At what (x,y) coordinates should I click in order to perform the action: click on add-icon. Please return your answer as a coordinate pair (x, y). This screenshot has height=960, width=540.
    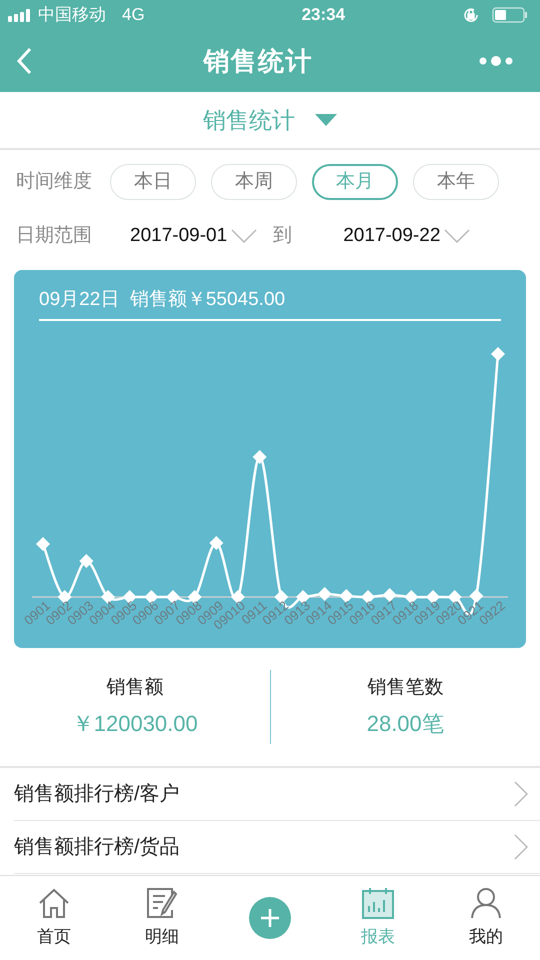
    Looking at the image, I should click on (270, 918).